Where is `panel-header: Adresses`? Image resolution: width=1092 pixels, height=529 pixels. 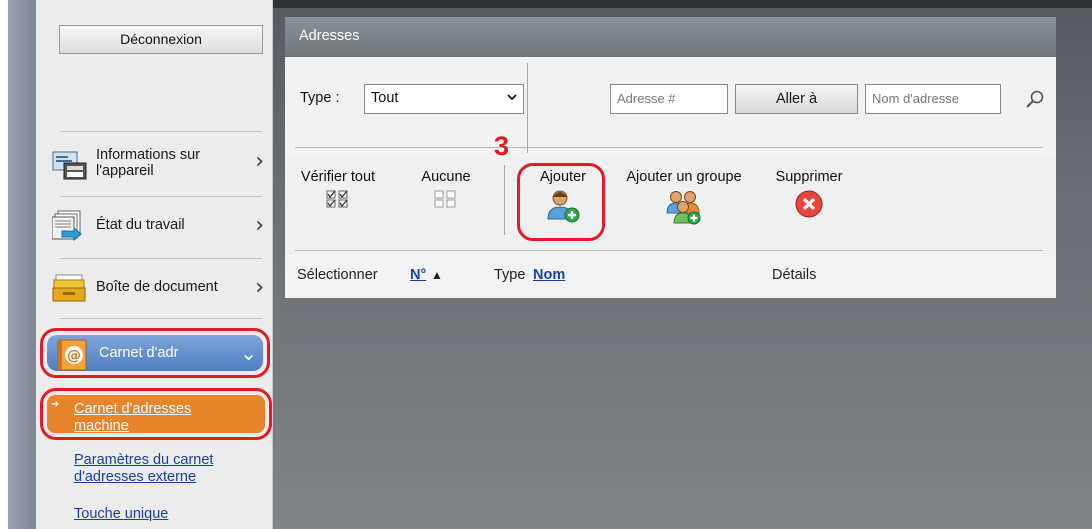 panel-header: Adresses is located at coordinates (670, 37).